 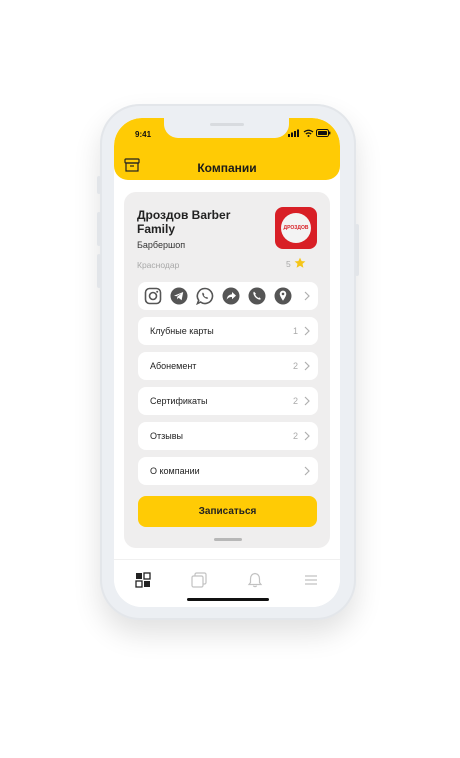 I want to click on company-category: Барбершоп, so click(x=161, y=245).